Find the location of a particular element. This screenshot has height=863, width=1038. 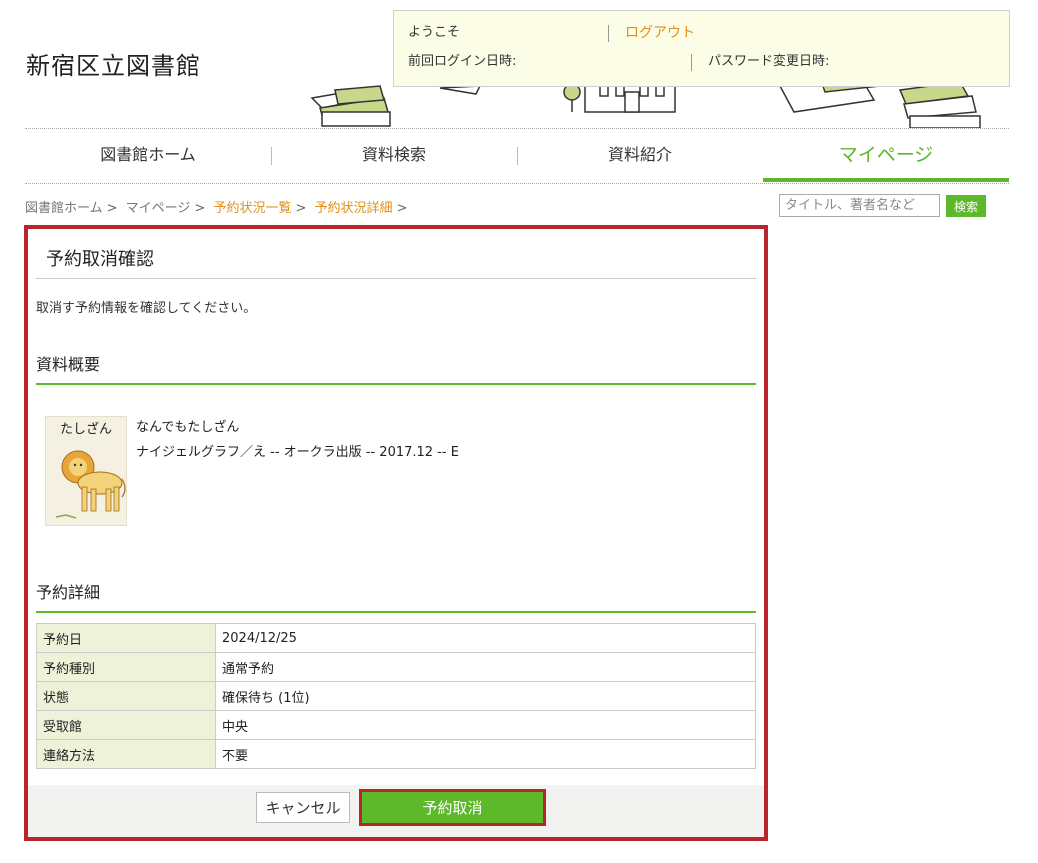

action-bar: キャンセル 予約取消 is located at coordinates (396, 811).